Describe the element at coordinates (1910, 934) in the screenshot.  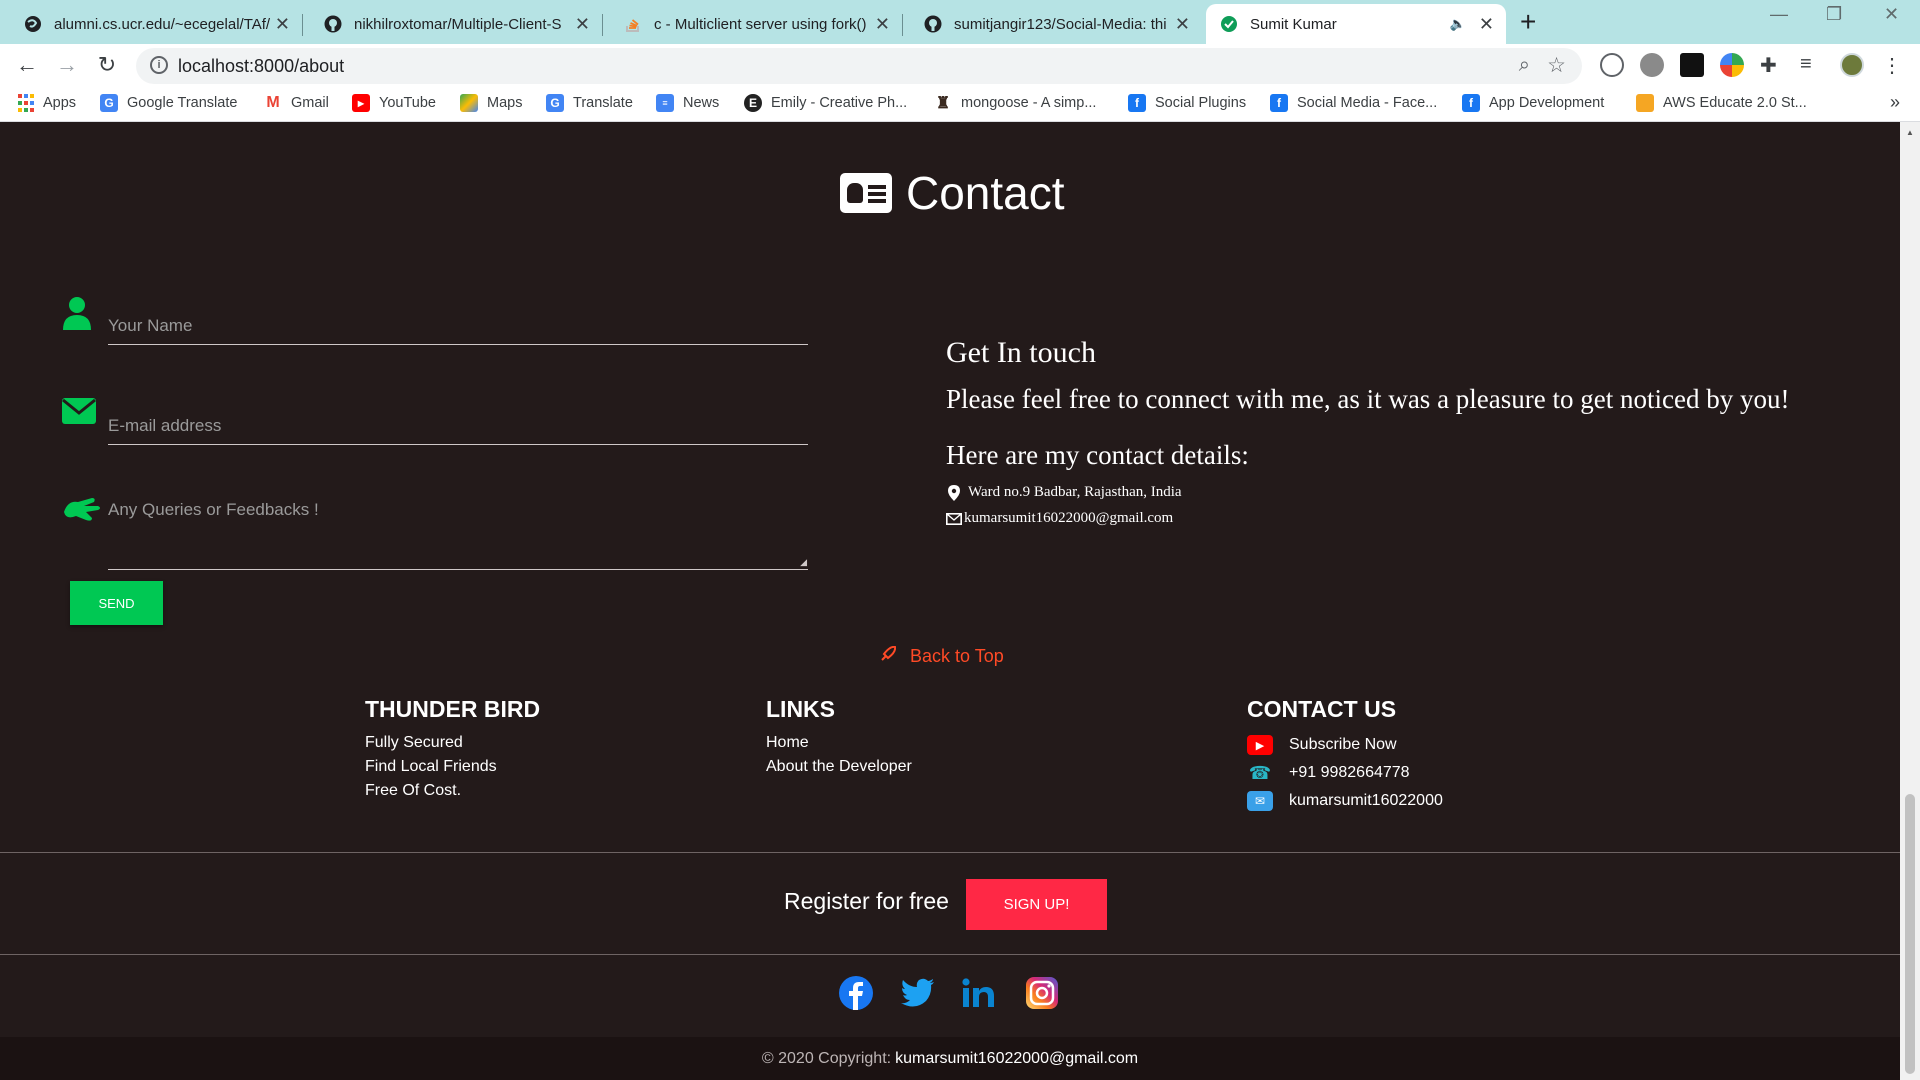
I see `scrollbar-thumb` at that location.